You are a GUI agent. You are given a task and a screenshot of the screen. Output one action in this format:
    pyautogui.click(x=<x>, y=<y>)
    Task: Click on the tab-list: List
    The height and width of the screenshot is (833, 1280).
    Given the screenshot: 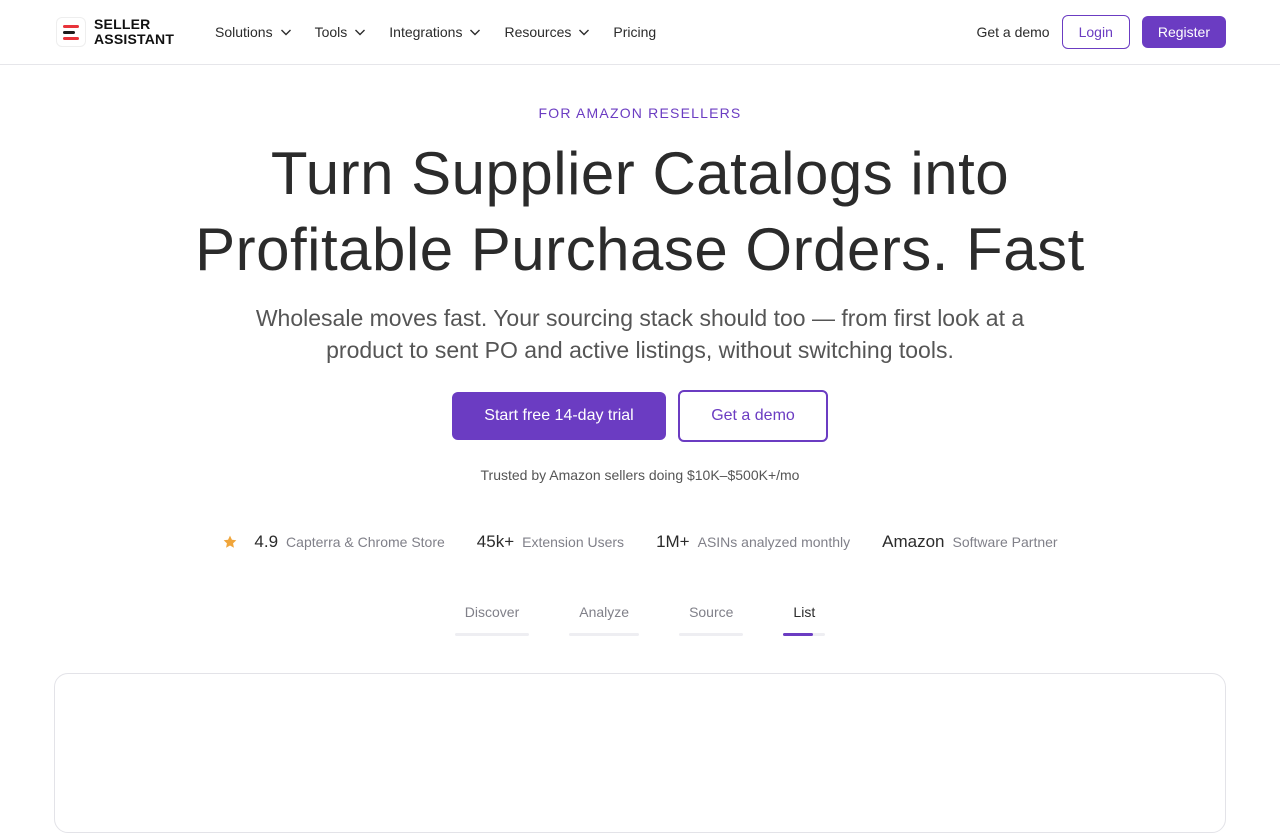 What is the action you would take?
    pyautogui.click(x=804, y=620)
    